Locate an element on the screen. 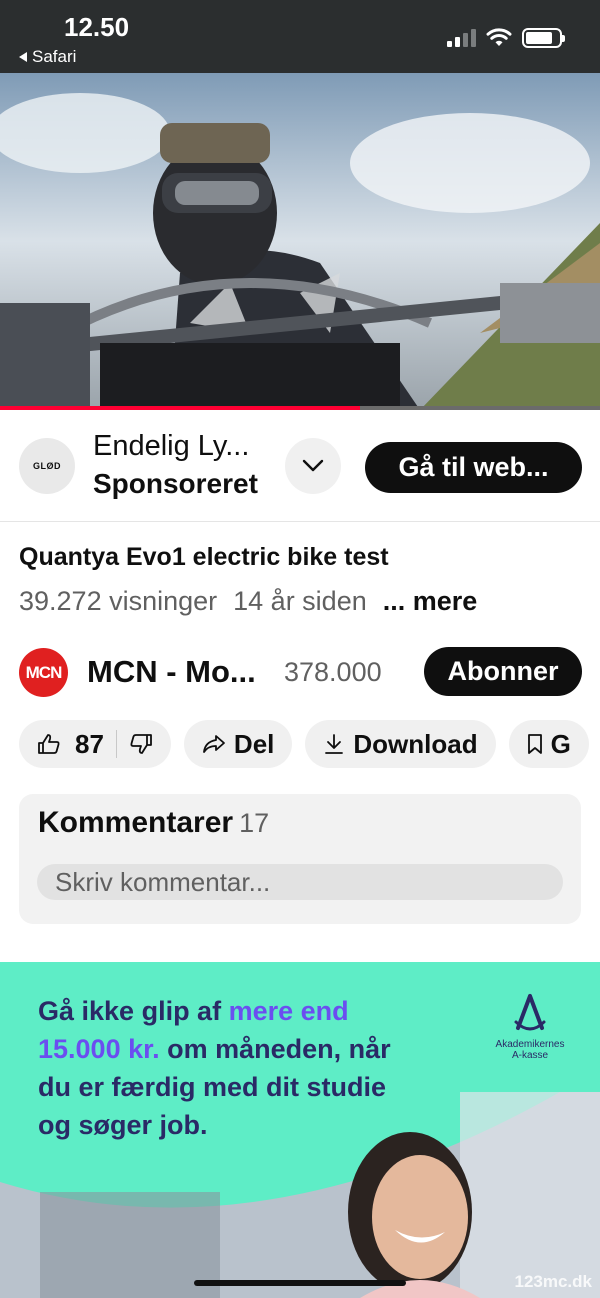  subscribe-button: Abonner is located at coordinates (503, 671).